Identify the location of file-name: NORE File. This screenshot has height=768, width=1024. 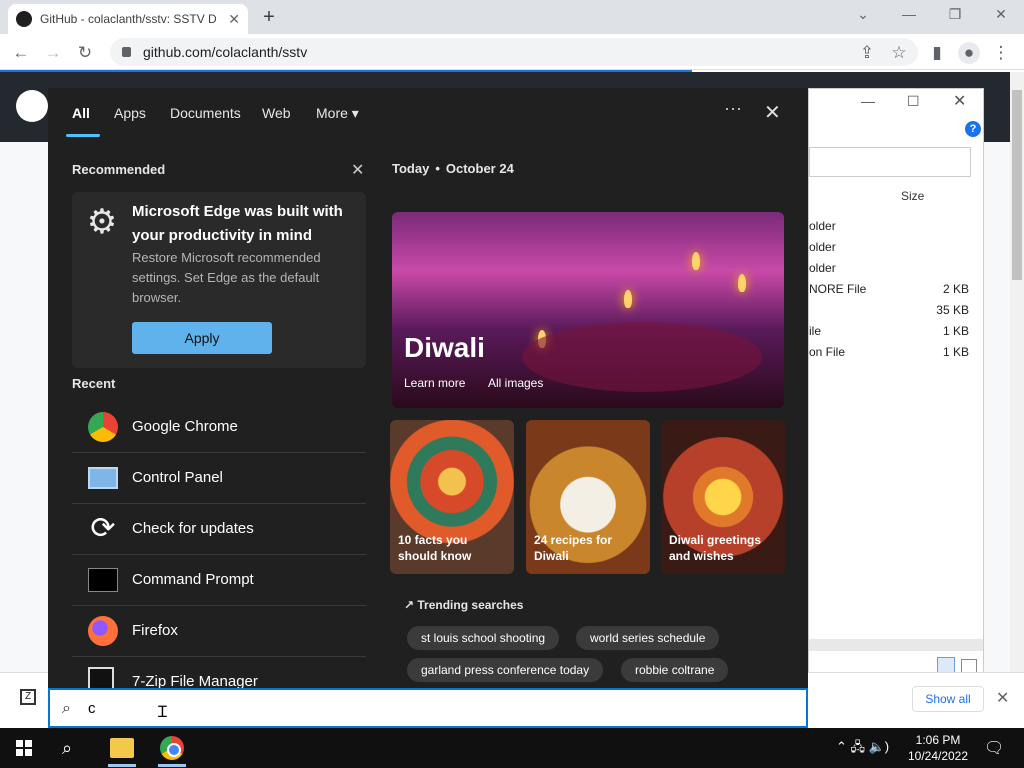
(838, 289).